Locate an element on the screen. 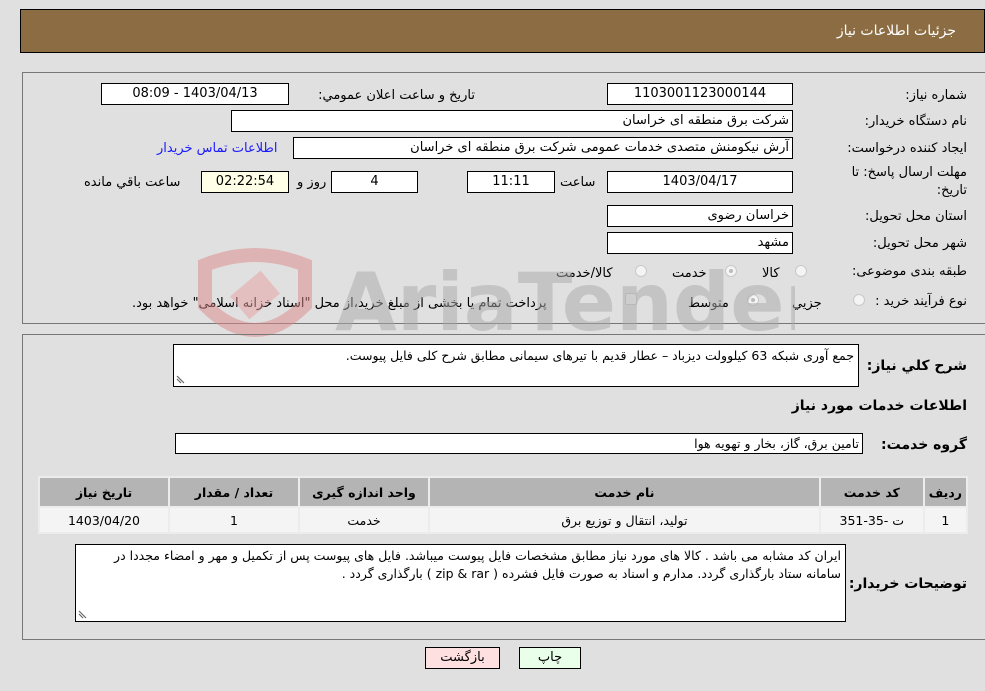 Image resolution: width=985 pixels, height=691 pixels. buyer-contact-link: اطلاعات تماس خریدار is located at coordinates (217, 148).